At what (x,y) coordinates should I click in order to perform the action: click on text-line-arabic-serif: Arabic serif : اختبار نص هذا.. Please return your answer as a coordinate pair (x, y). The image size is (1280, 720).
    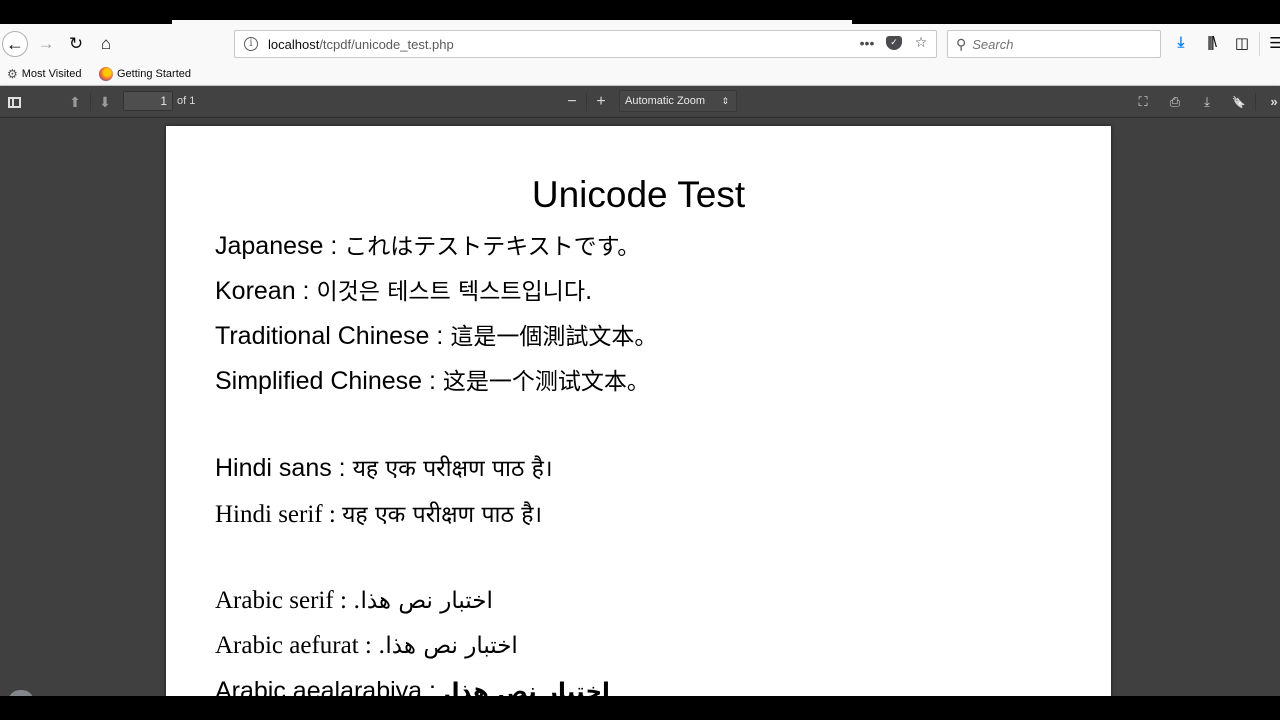
    Looking at the image, I should click on (354, 601).